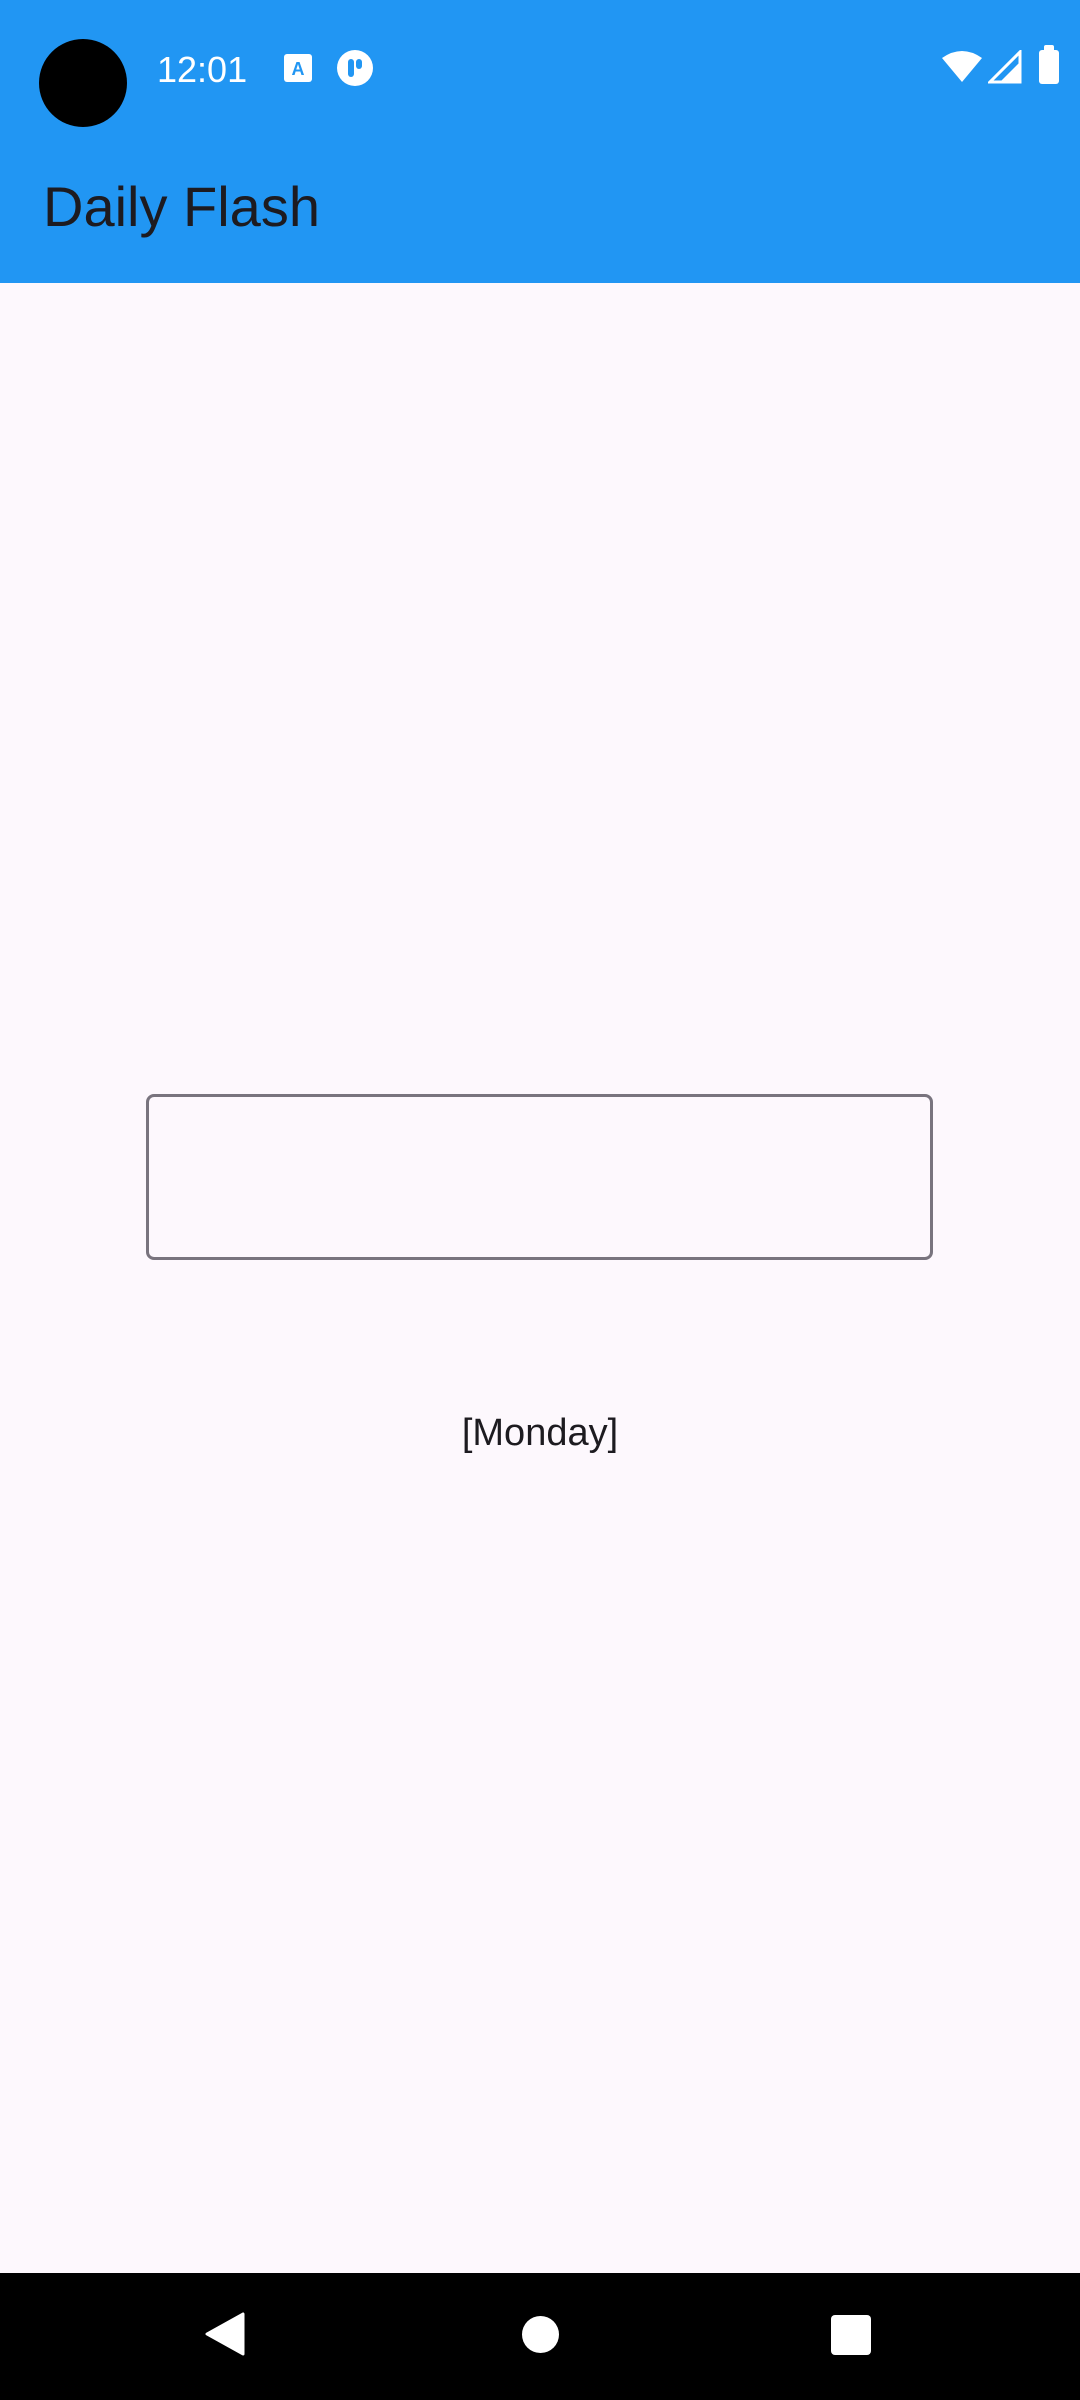 This screenshot has width=1080, height=2400. I want to click on wifi-icon, so click(962, 66).